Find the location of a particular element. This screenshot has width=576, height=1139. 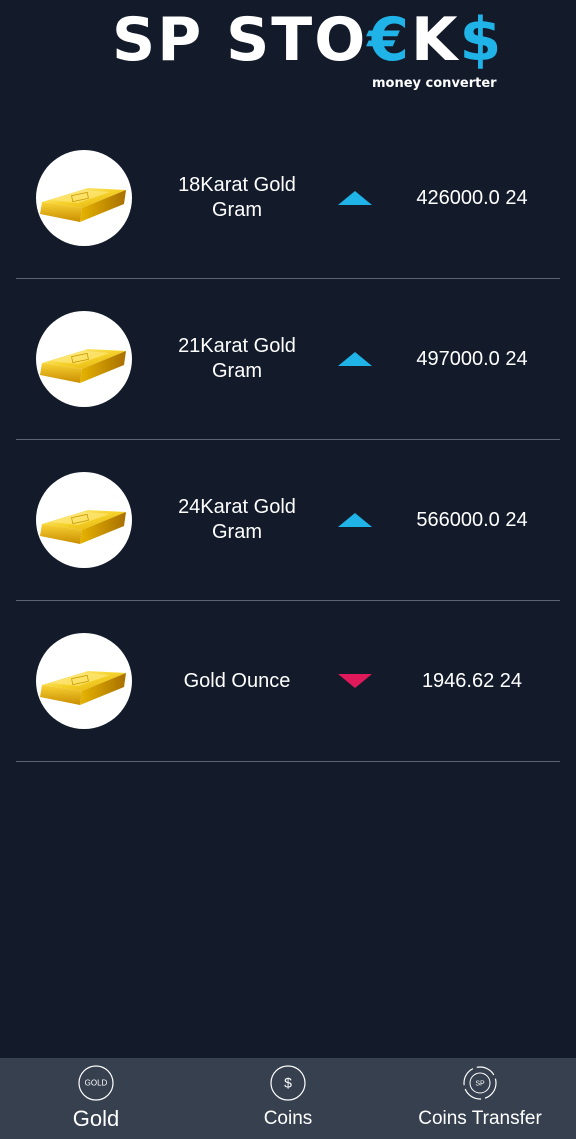

item-price: 566000.0 24 is located at coordinates (472, 520).